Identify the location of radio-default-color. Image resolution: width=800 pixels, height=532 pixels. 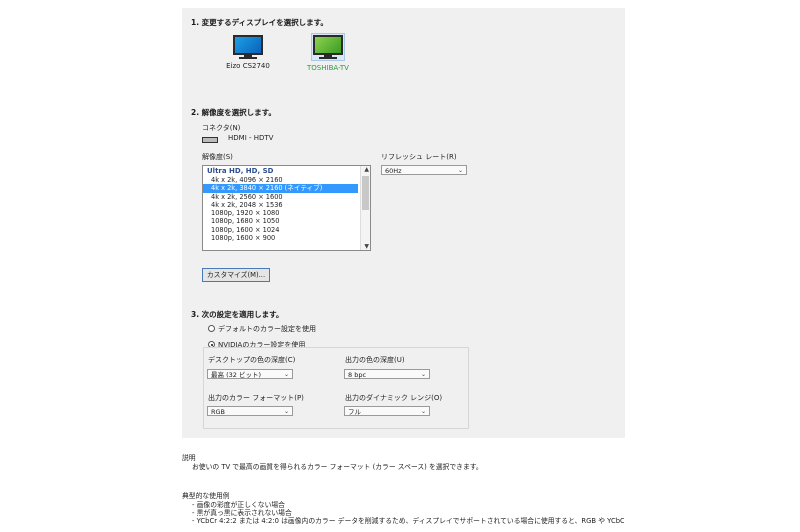
(211, 328).